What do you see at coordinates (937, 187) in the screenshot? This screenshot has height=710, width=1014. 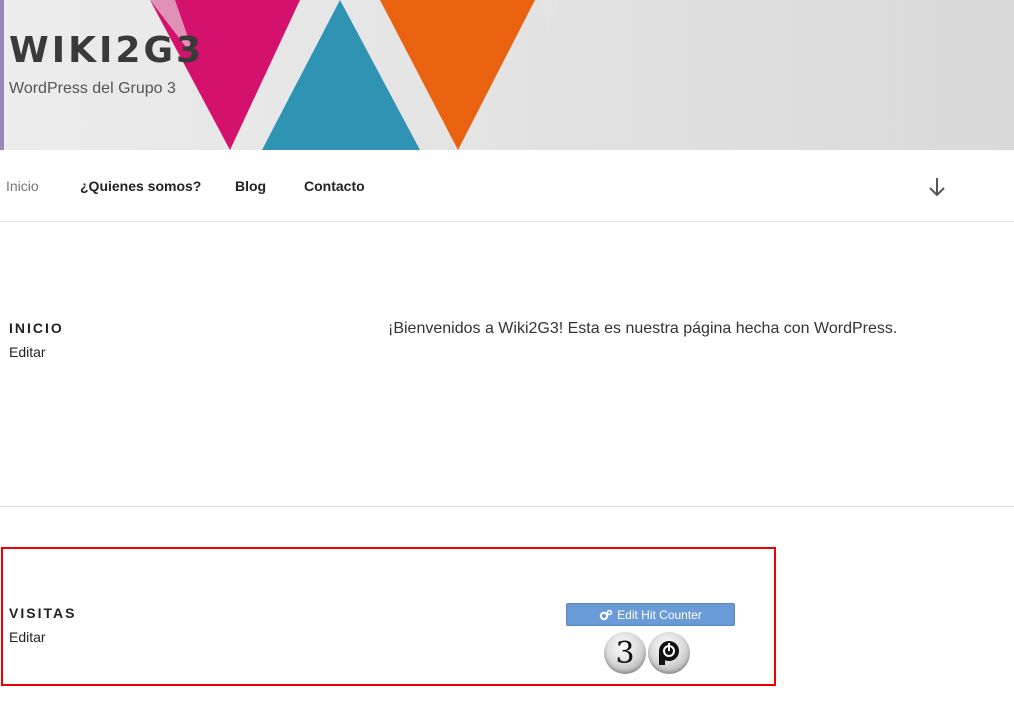 I see `arrow-down-icon` at bounding box center [937, 187].